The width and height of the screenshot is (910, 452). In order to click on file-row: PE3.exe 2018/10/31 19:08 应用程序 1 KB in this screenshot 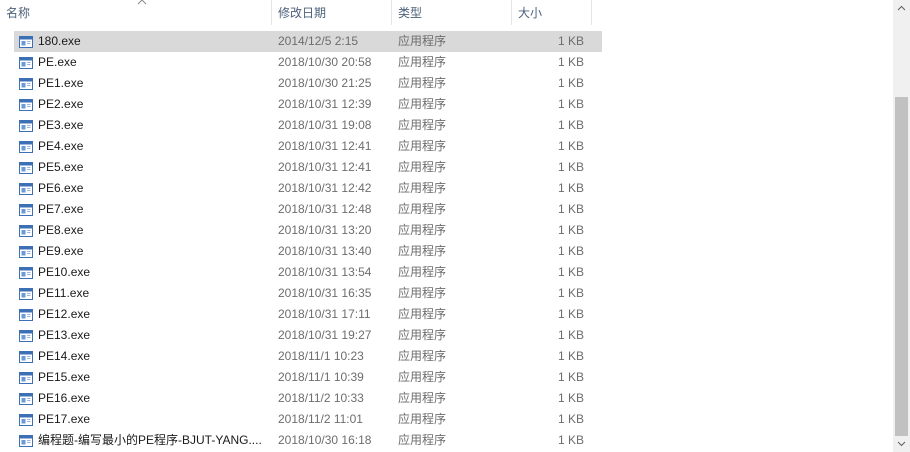, I will do `click(308, 125)`.